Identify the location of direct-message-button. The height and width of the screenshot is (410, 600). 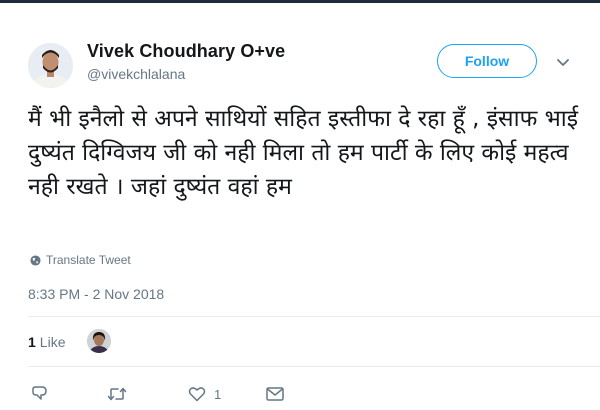
(275, 394).